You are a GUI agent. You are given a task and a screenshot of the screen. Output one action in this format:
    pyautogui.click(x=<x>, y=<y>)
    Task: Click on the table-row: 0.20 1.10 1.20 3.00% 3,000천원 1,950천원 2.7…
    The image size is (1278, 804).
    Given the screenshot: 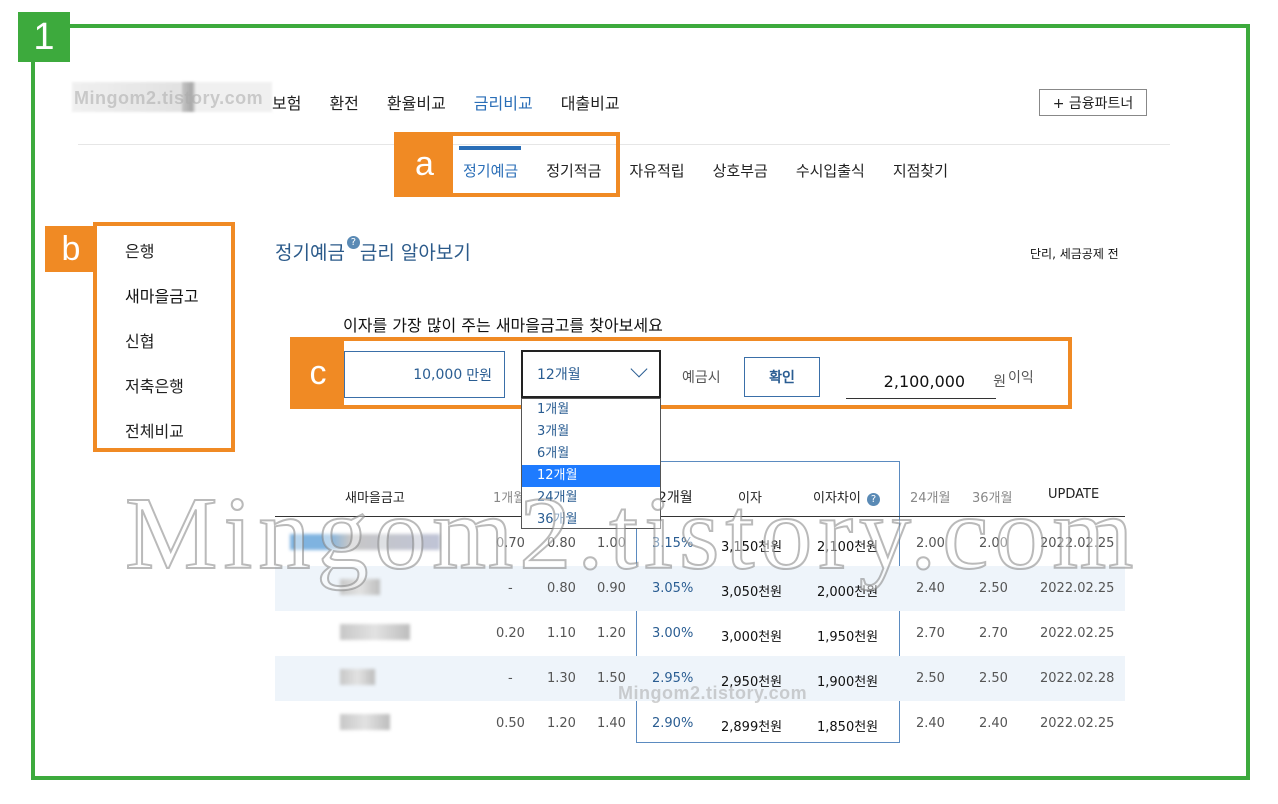 What is the action you would take?
    pyautogui.click(x=700, y=633)
    